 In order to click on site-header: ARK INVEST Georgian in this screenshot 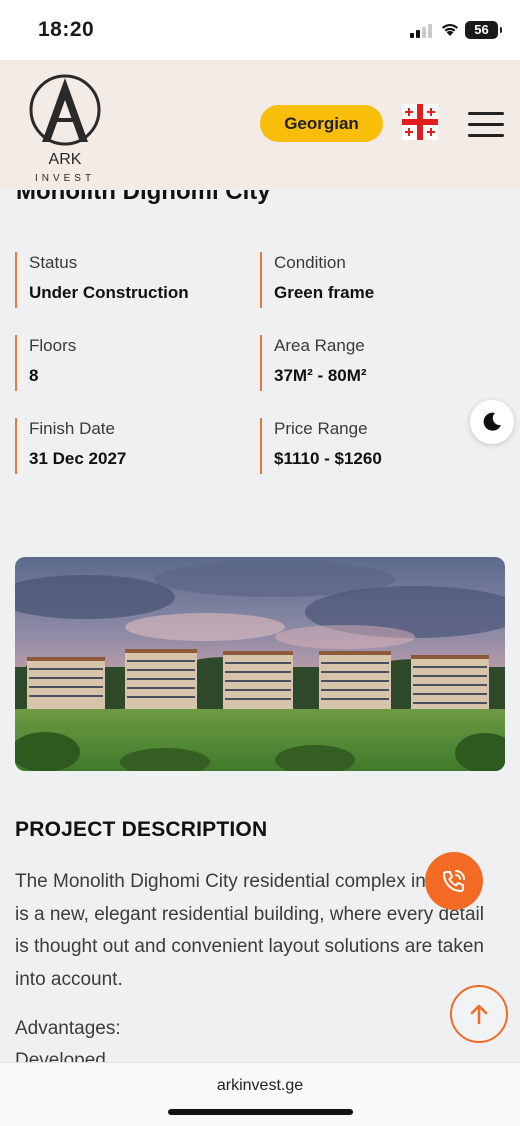, I will do `click(260, 125)`.